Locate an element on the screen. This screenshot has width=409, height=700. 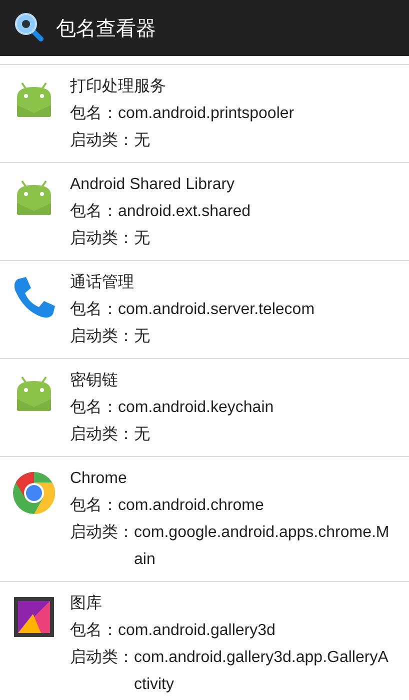
package-list-item: 密钥链 包名：com.android.keychain 启动类：无 is located at coordinates (204, 408).